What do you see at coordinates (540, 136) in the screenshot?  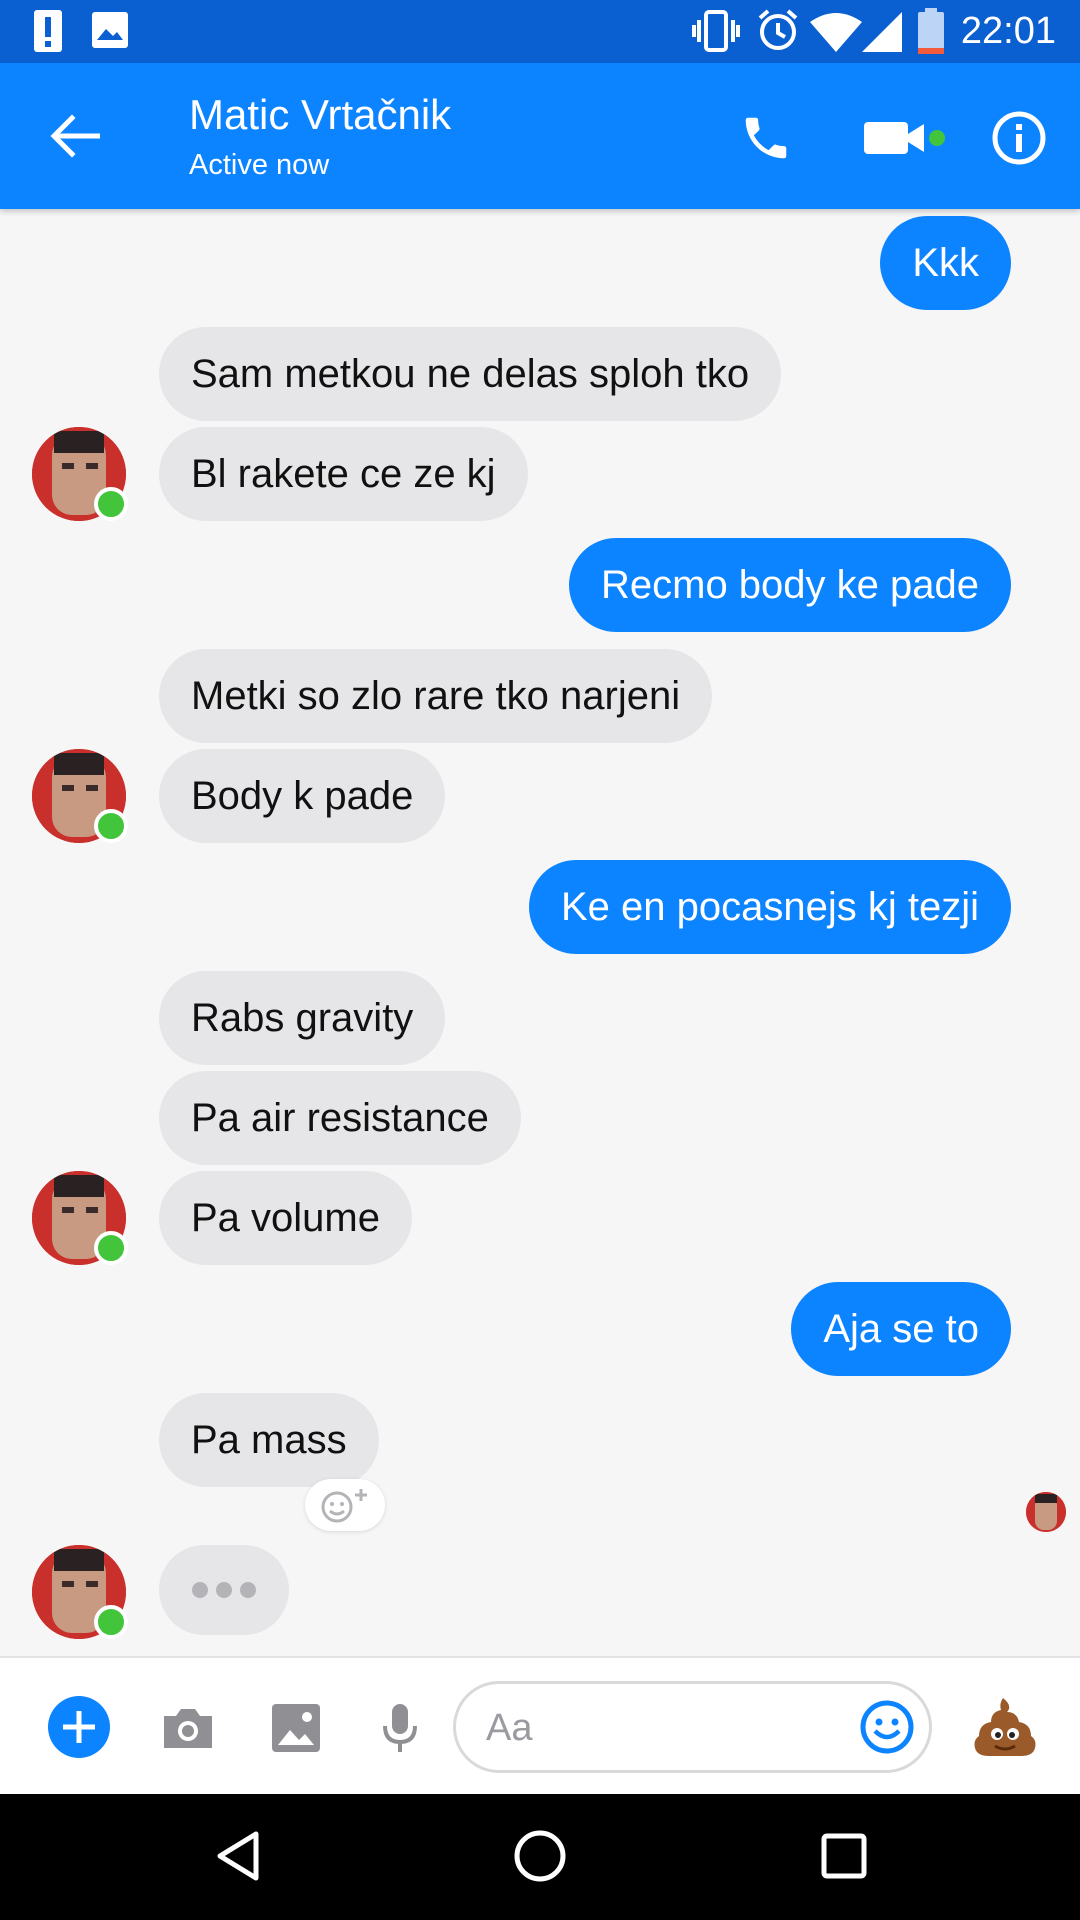 I see `conversation-header: Matic Vrtačnik Active now` at bounding box center [540, 136].